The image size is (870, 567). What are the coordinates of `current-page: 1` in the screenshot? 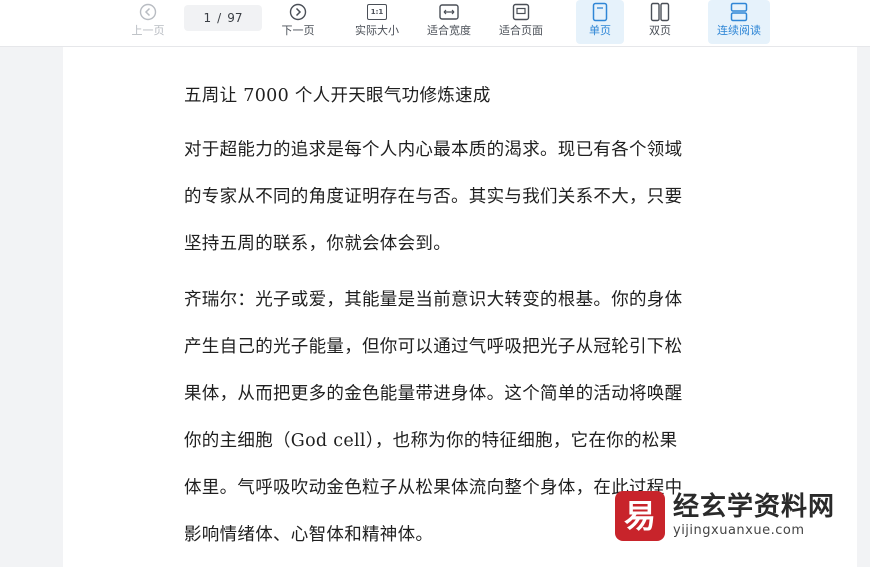 It's located at (207, 18).